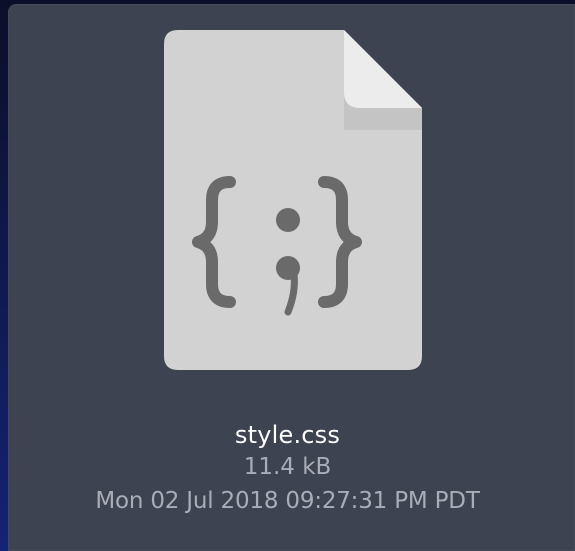 This screenshot has width=575, height=551. Describe the element at coordinates (287, 435) in the screenshot. I see `file-name: style.css` at that location.